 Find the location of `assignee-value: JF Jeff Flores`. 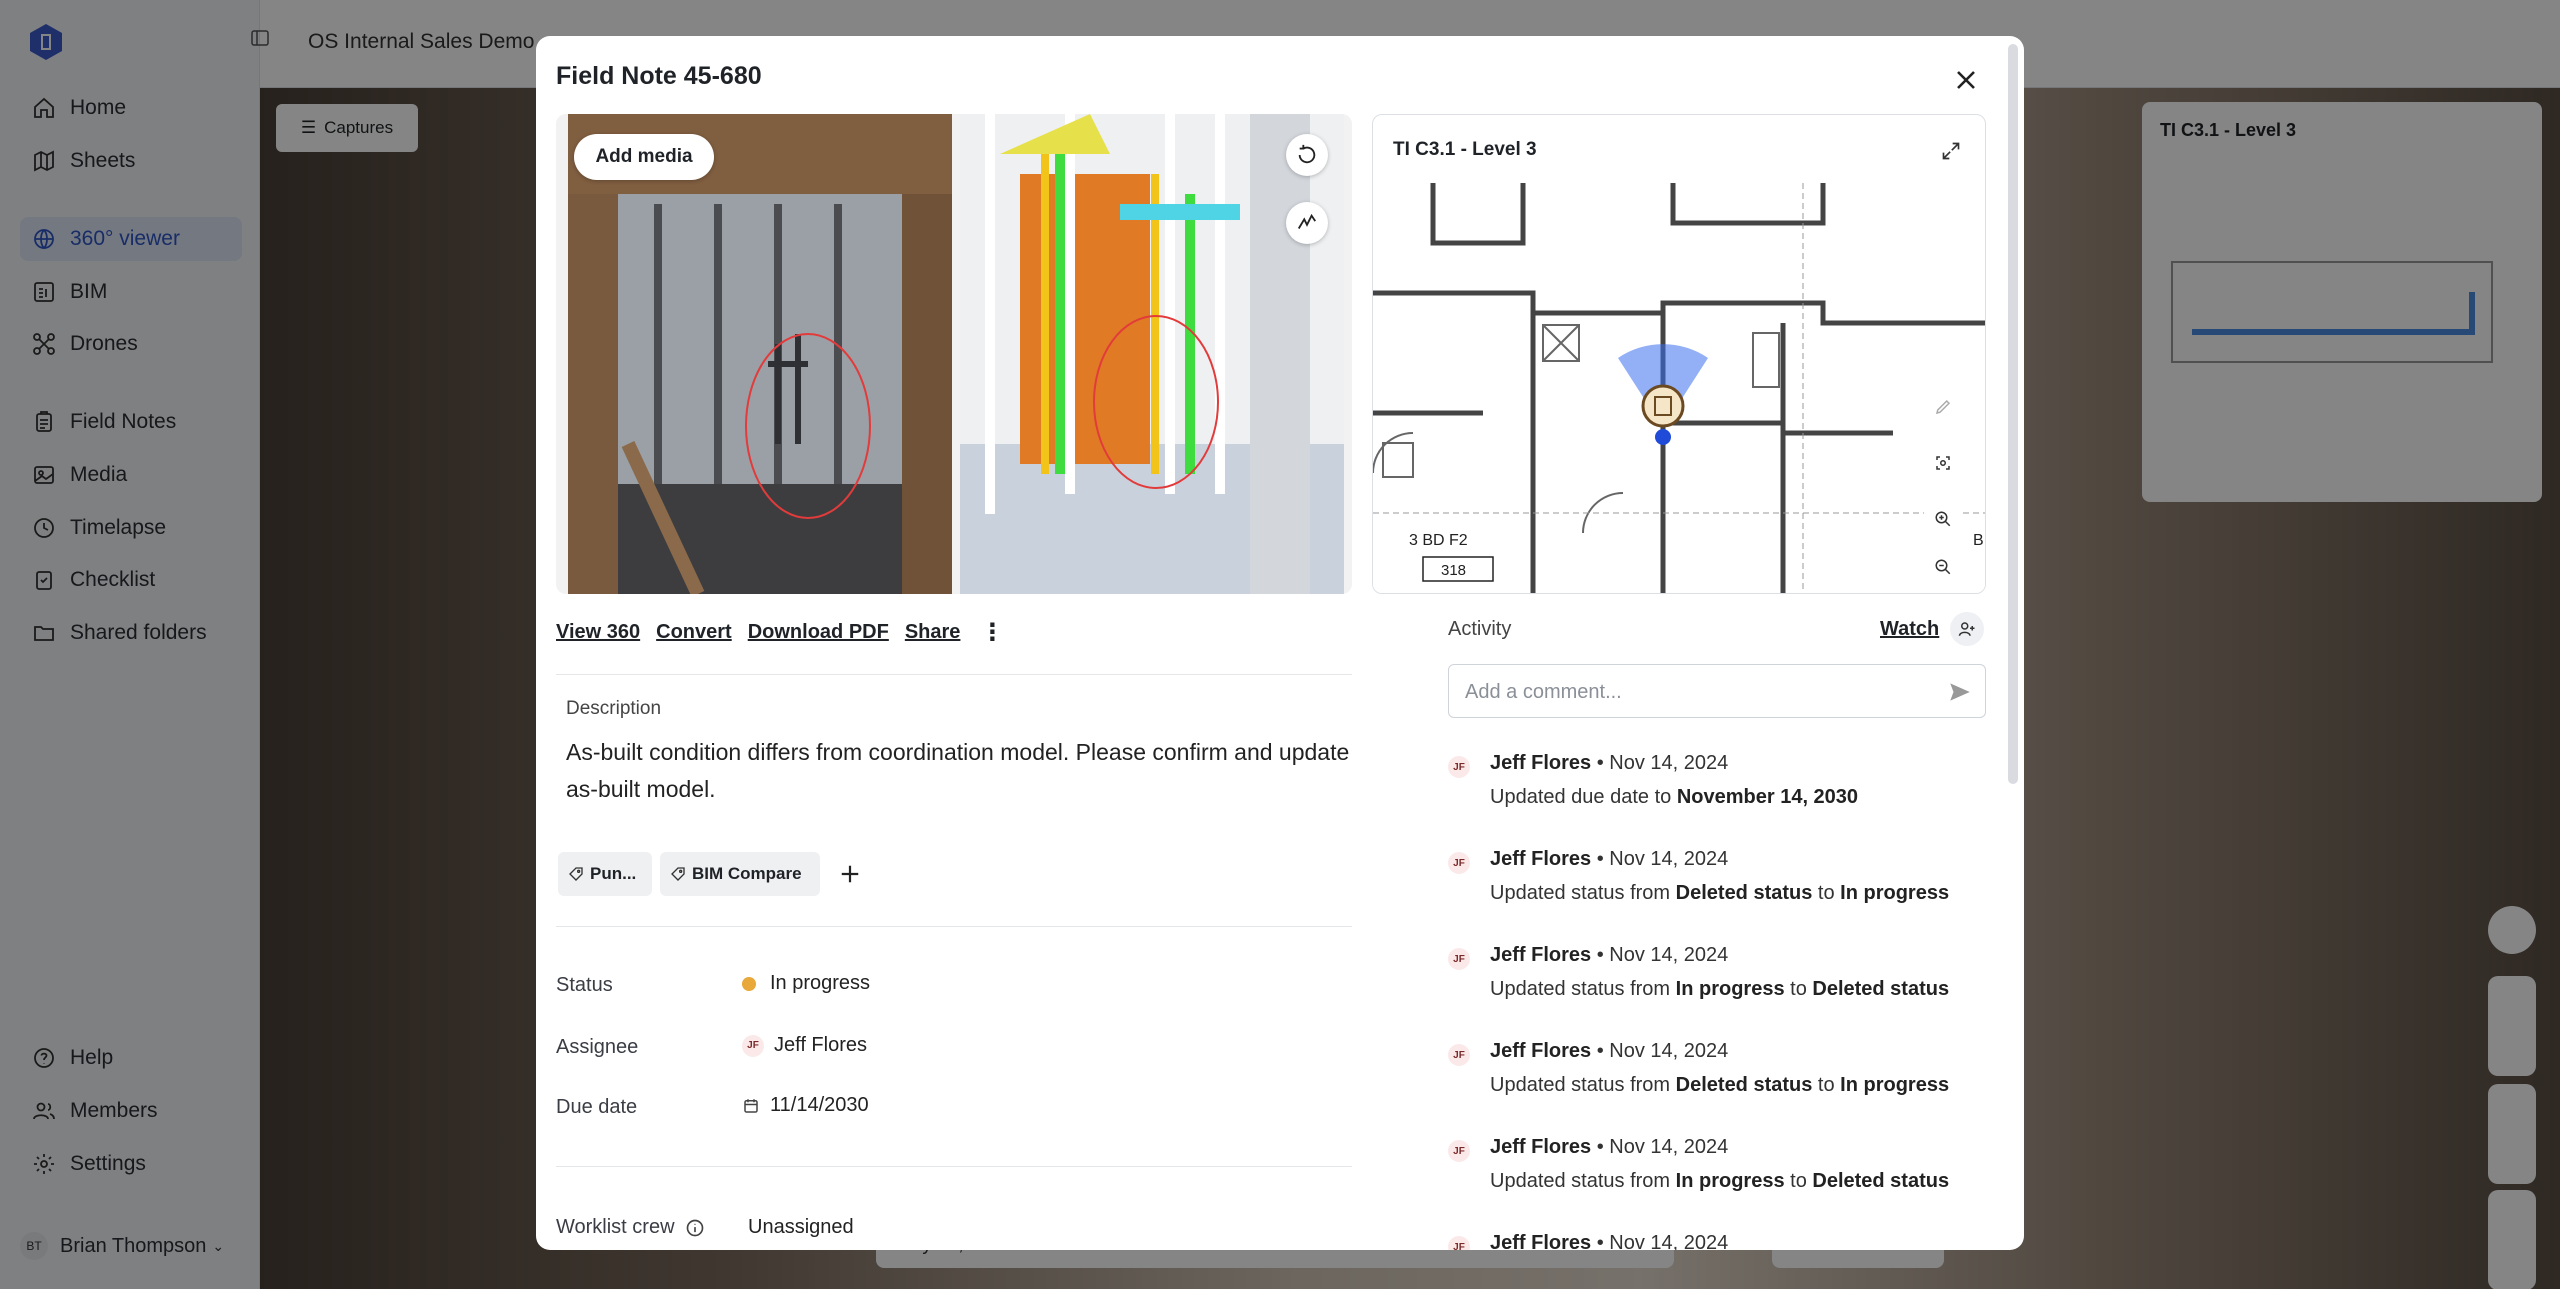

assignee-value: JF Jeff Flores is located at coordinates (804, 1045).